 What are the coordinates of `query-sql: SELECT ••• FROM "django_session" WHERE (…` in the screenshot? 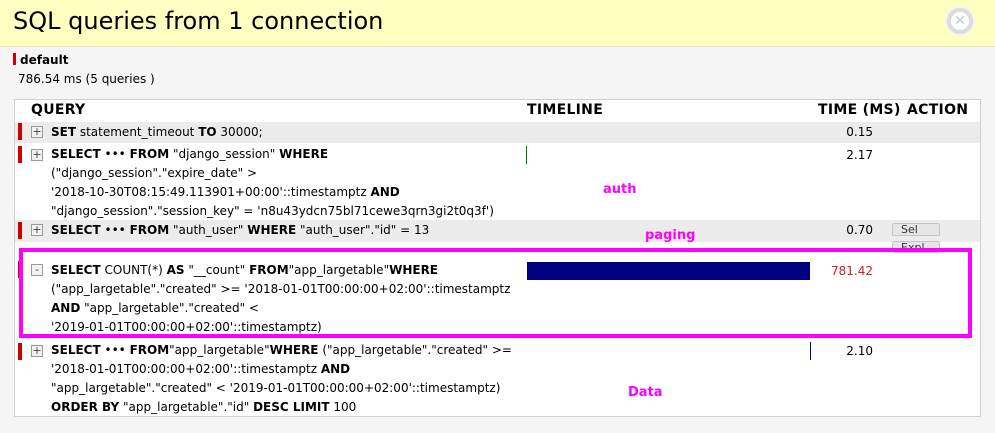 It's located at (272, 182).